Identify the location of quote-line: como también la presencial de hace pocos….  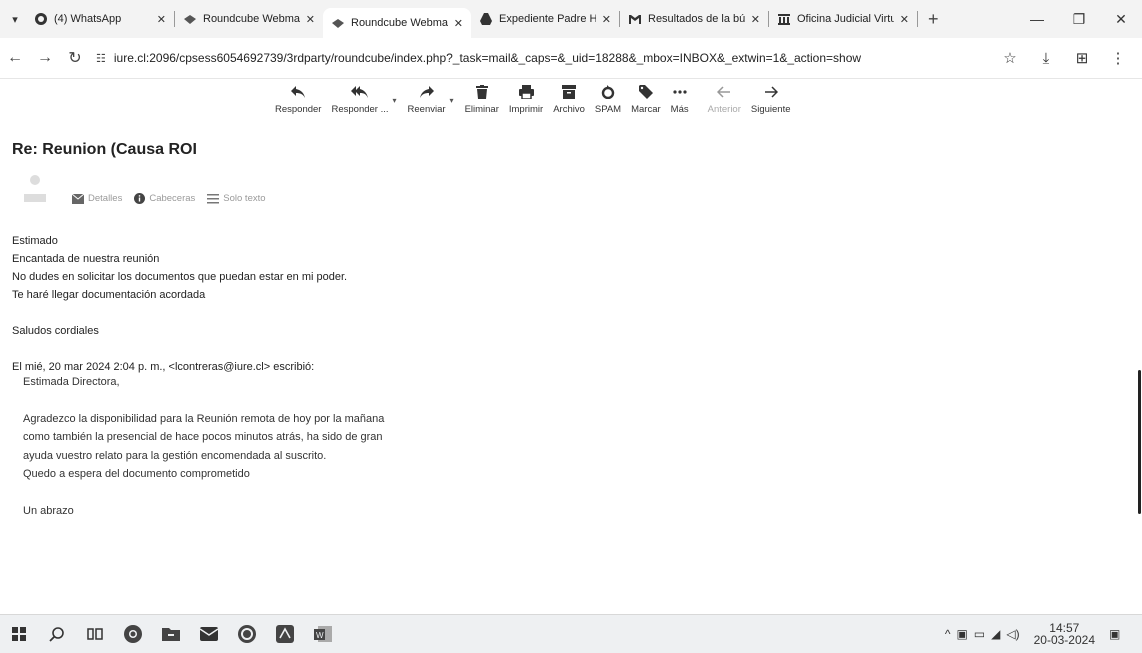
(203, 437).